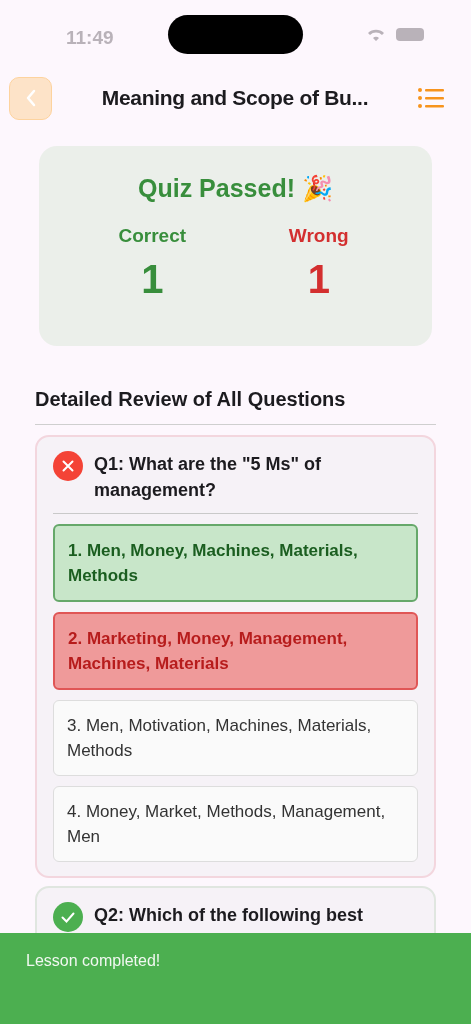  I want to click on section-heading: Detailed Review of All Questions, so click(190, 399).